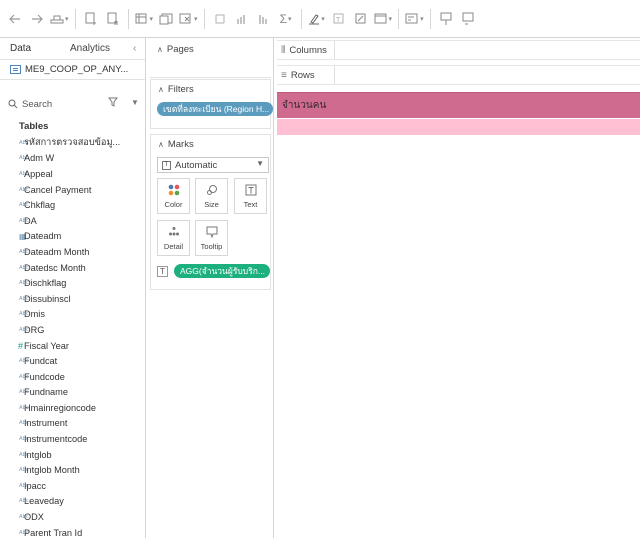 This screenshot has height=538, width=640. What do you see at coordinates (283, 50) in the screenshot?
I see `columns-icon: ⦀` at bounding box center [283, 50].